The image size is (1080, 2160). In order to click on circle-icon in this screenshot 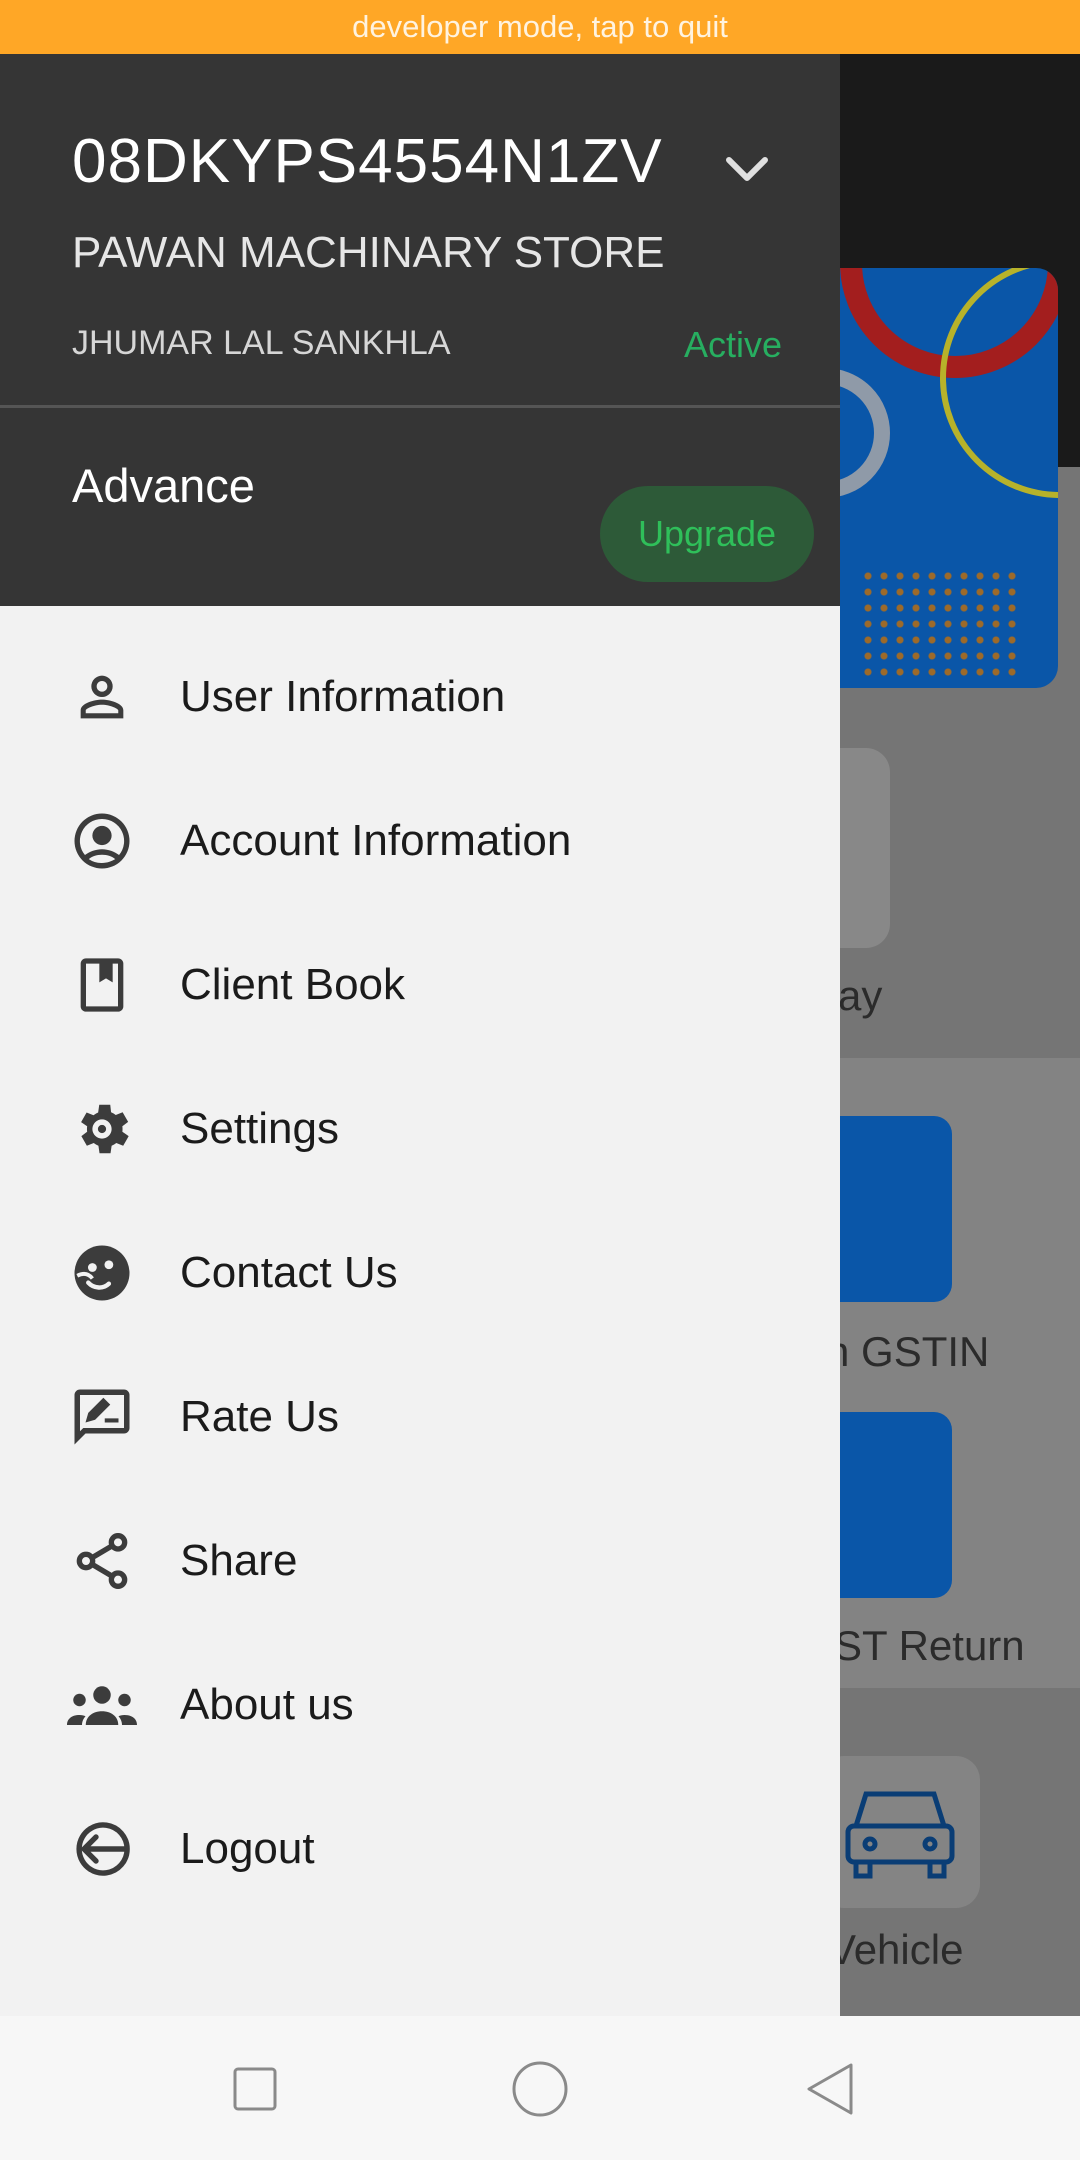, I will do `click(540, 2089)`.